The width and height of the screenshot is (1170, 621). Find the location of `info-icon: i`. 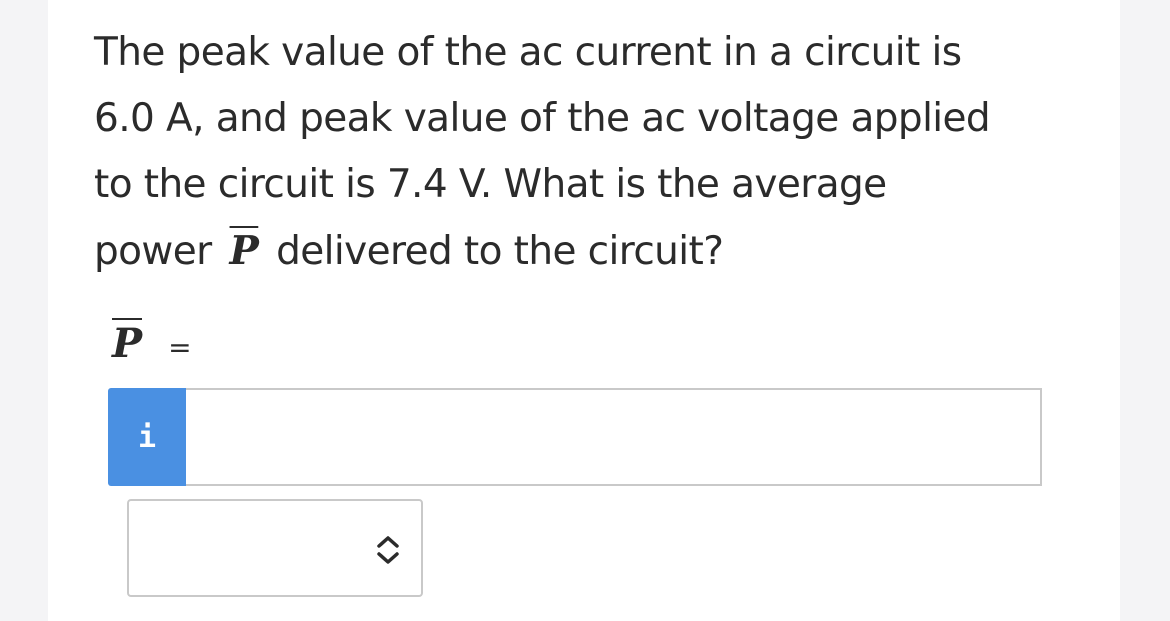

info-icon: i is located at coordinates (147, 437).